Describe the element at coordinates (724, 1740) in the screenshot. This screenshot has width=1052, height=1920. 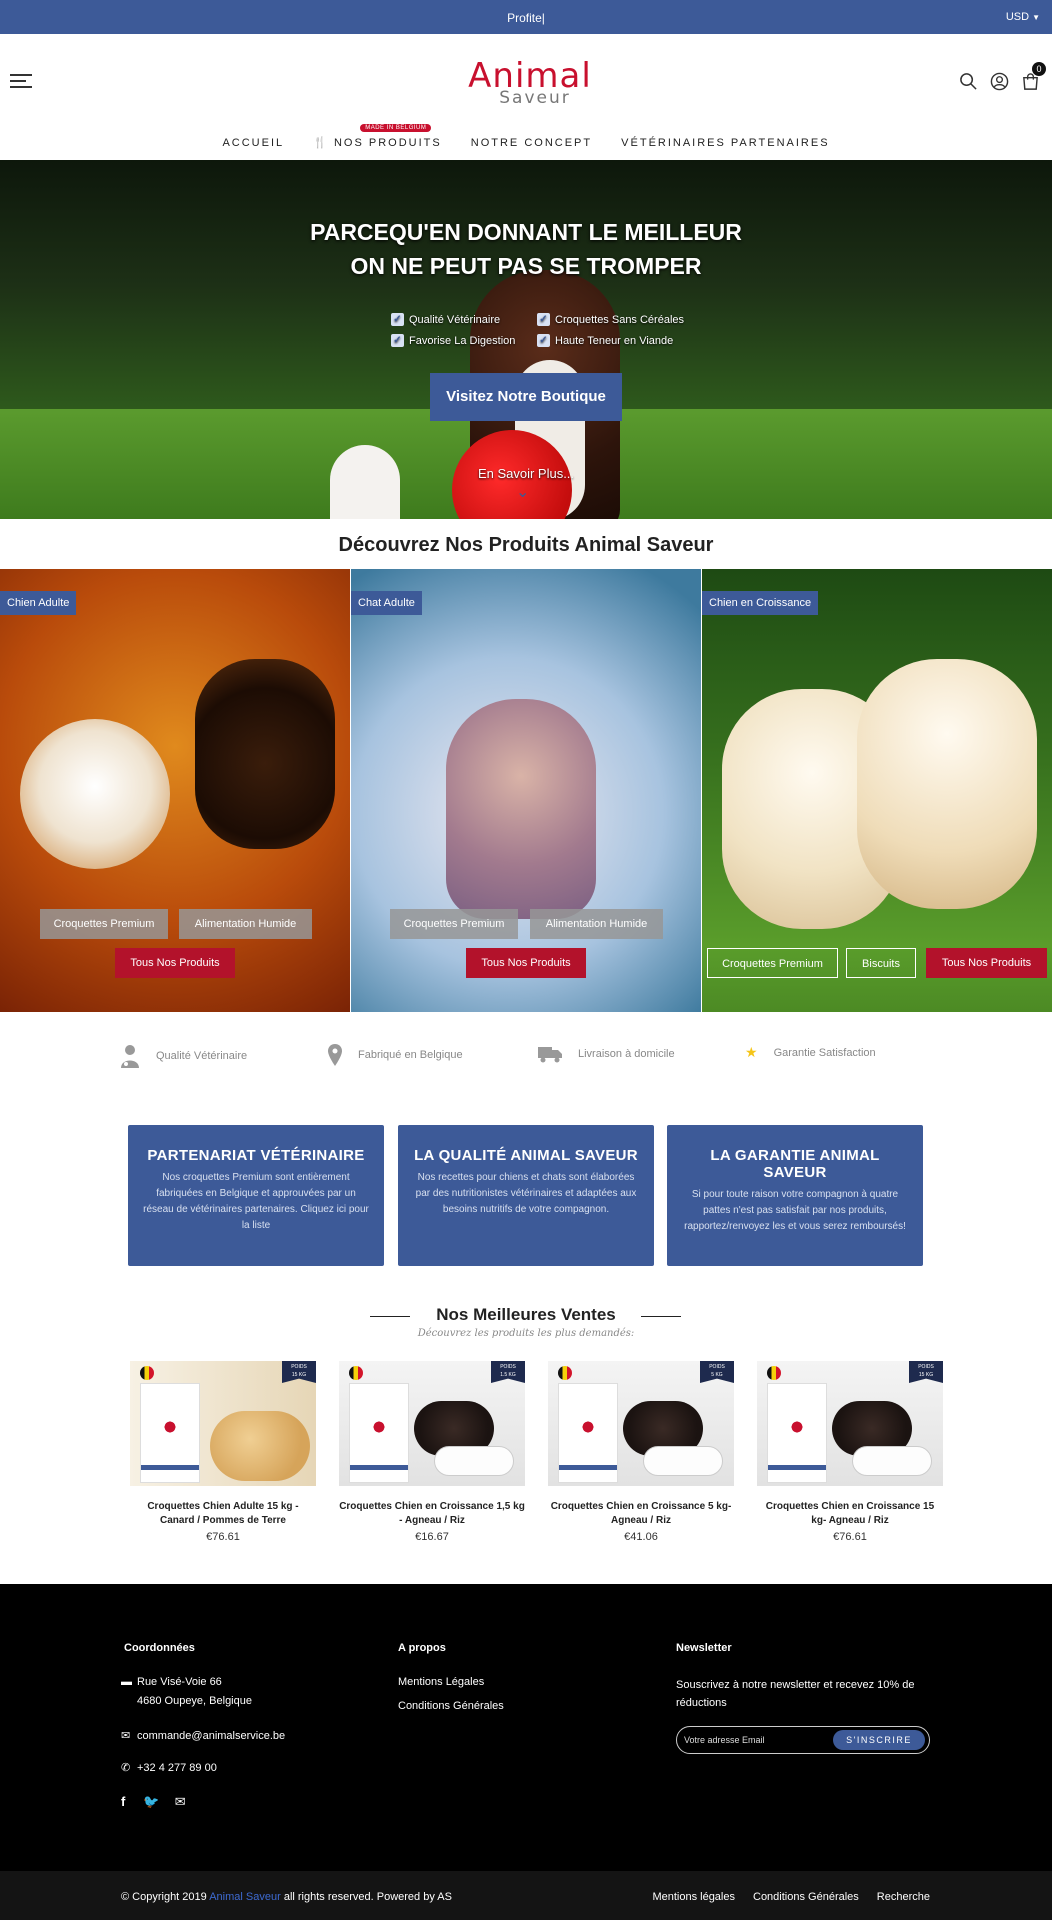
I see `newsletter-email-input: Votre adresse Email` at that location.